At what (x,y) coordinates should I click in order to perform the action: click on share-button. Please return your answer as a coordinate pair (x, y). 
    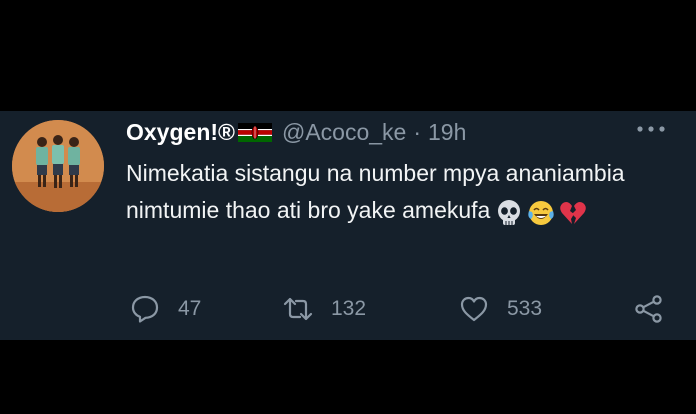
    Looking at the image, I should click on (649, 309).